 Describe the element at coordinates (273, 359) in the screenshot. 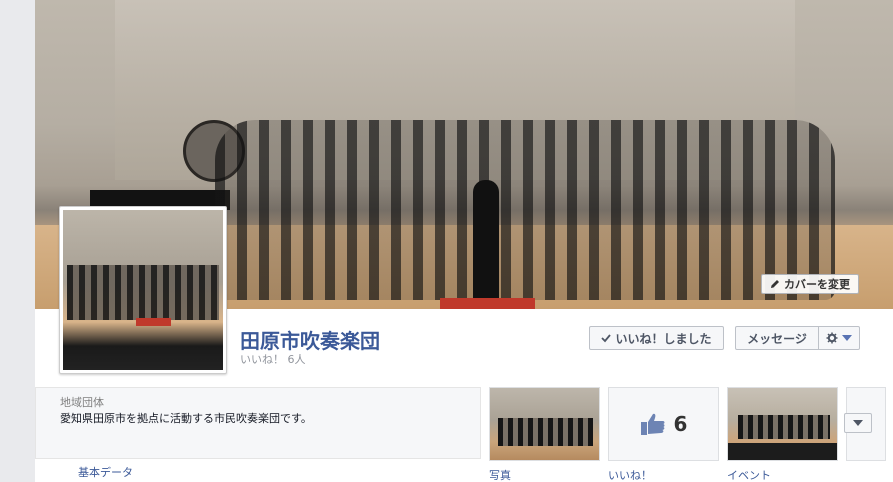

I see `likes-count: いいね！ 6人` at that location.